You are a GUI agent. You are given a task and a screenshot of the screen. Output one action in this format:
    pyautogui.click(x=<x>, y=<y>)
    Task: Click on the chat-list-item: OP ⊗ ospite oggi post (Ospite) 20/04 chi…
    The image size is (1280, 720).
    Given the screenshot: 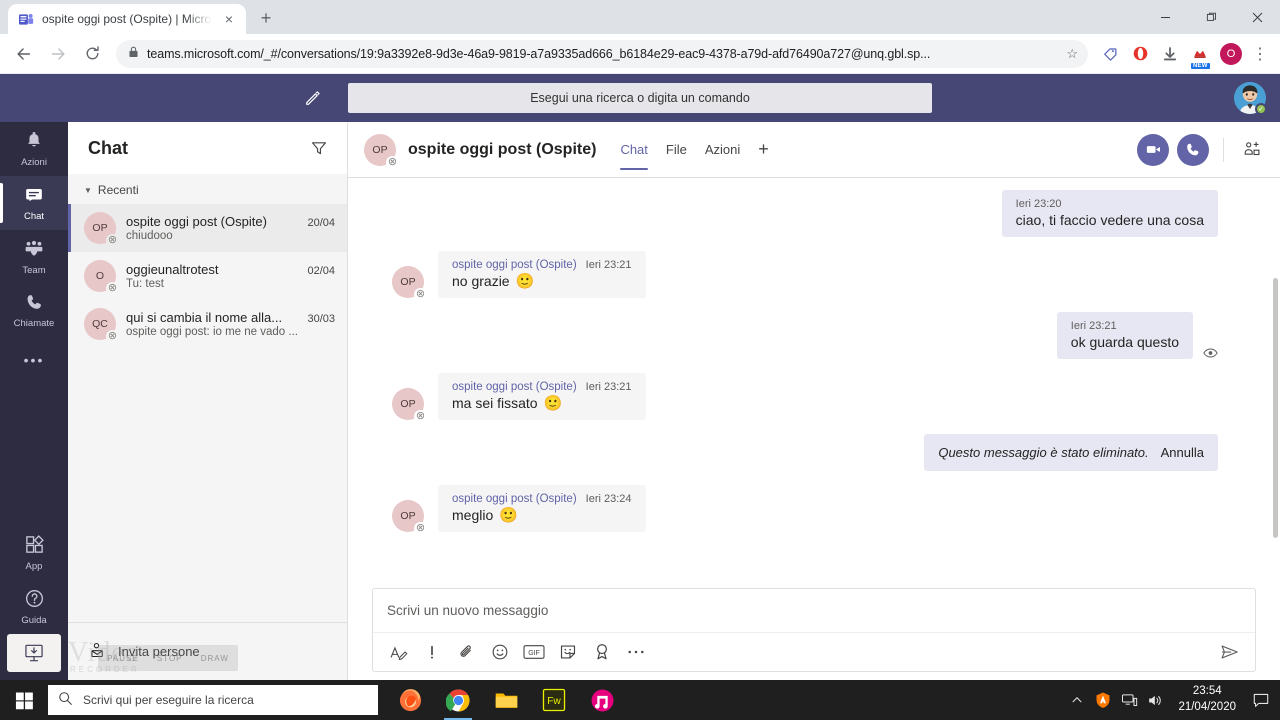 What is the action you would take?
    pyautogui.click(x=207, y=228)
    